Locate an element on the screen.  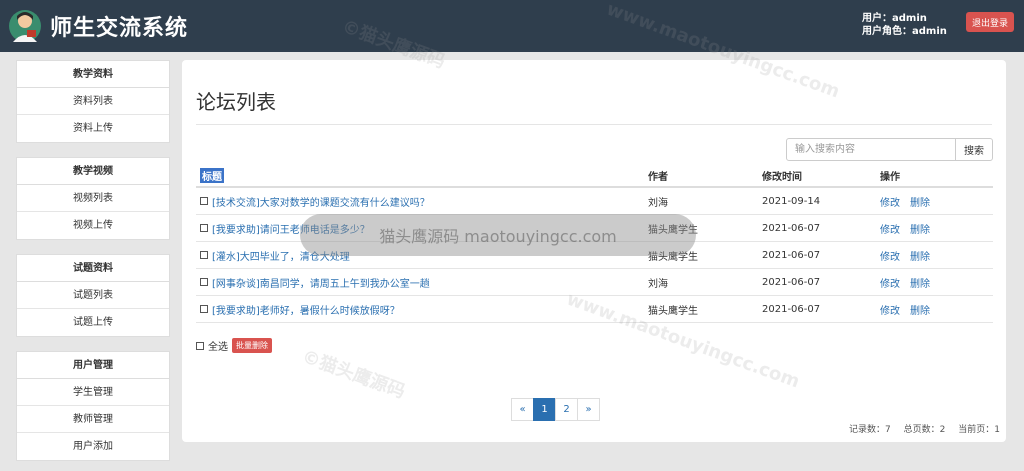
sidebar-item-user-add: 用户添加 is located at coordinates (93, 446).